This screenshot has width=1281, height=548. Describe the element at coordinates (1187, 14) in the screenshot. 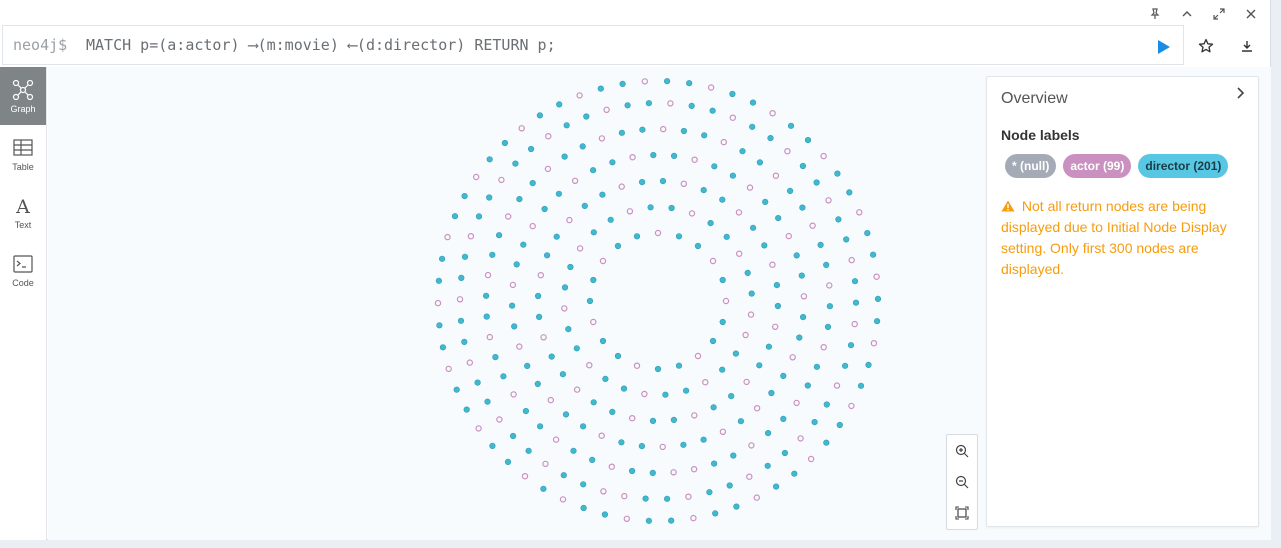

I see `chevron-up-icon` at that location.